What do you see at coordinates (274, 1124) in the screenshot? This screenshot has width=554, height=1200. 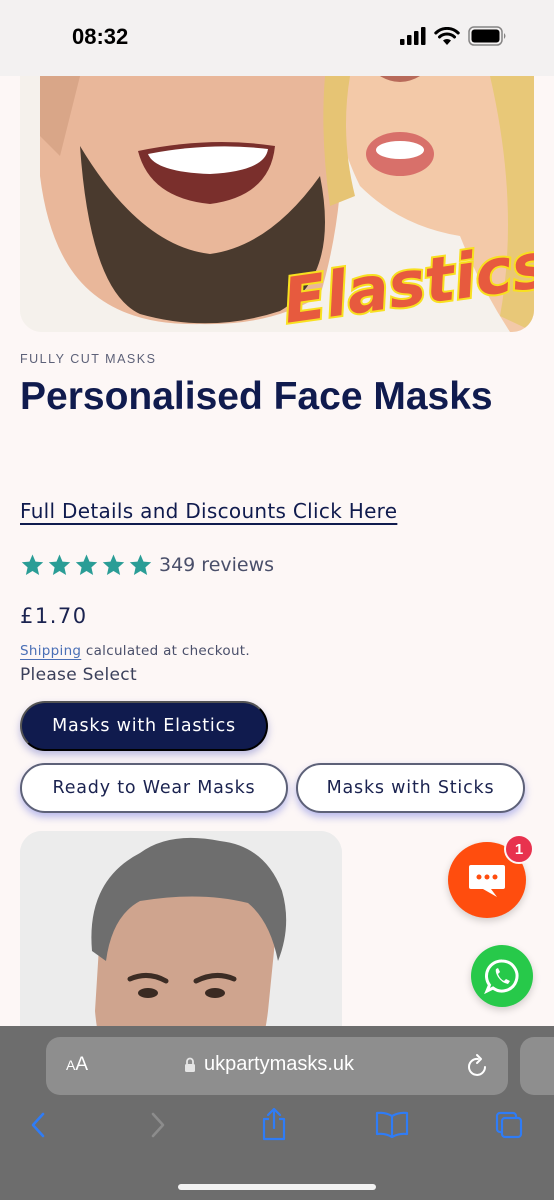 I see `share-icon` at bounding box center [274, 1124].